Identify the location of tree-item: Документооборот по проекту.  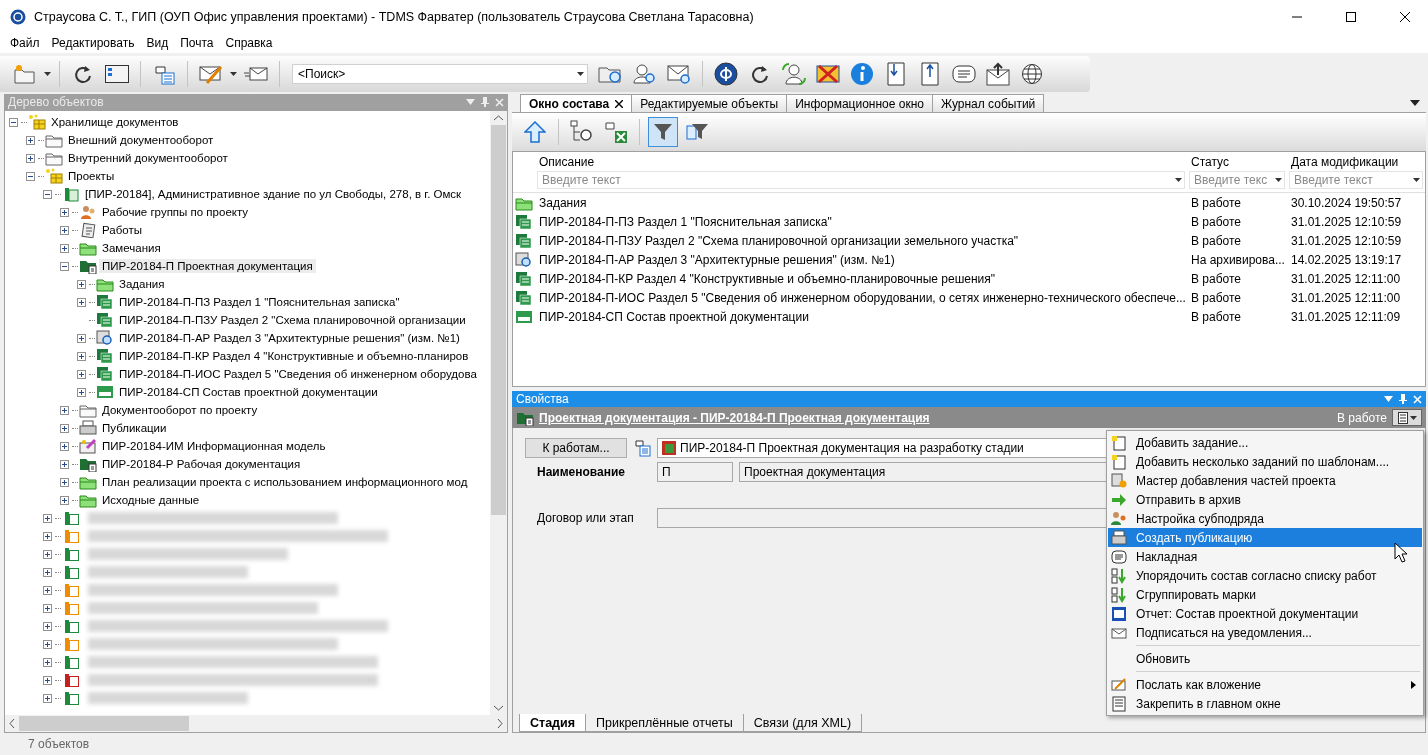
(180, 410).